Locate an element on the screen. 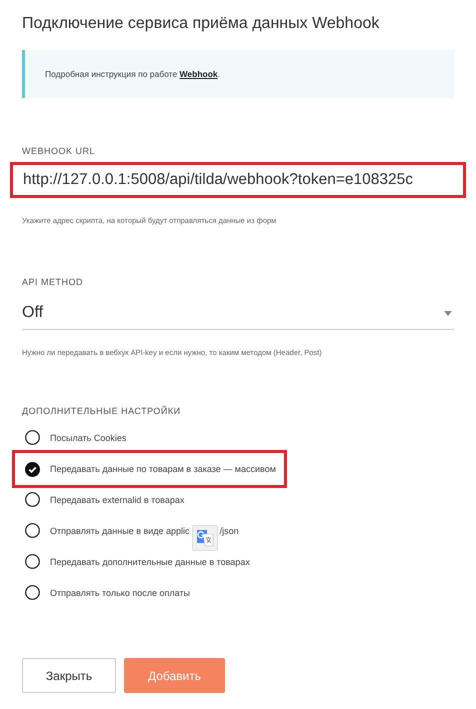 The width and height of the screenshot is (476, 709). caret-icon is located at coordinates (448, 313).